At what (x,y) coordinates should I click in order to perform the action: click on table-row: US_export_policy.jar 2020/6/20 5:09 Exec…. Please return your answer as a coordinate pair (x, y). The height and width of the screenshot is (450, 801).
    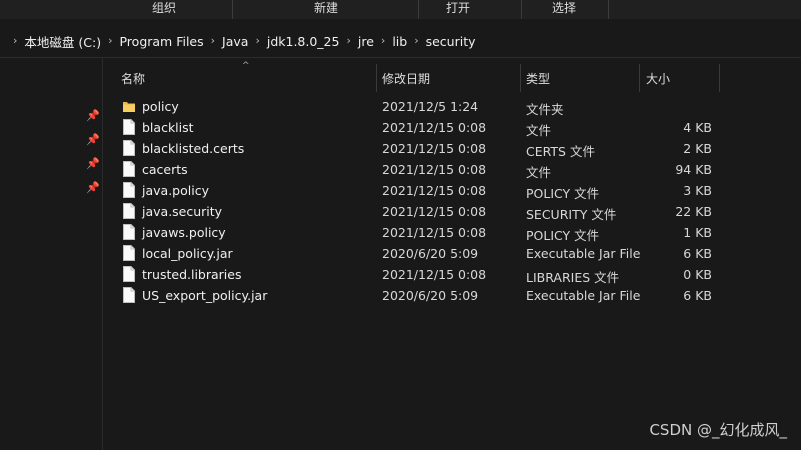
    Looking at the image, I should click on (452, 295).